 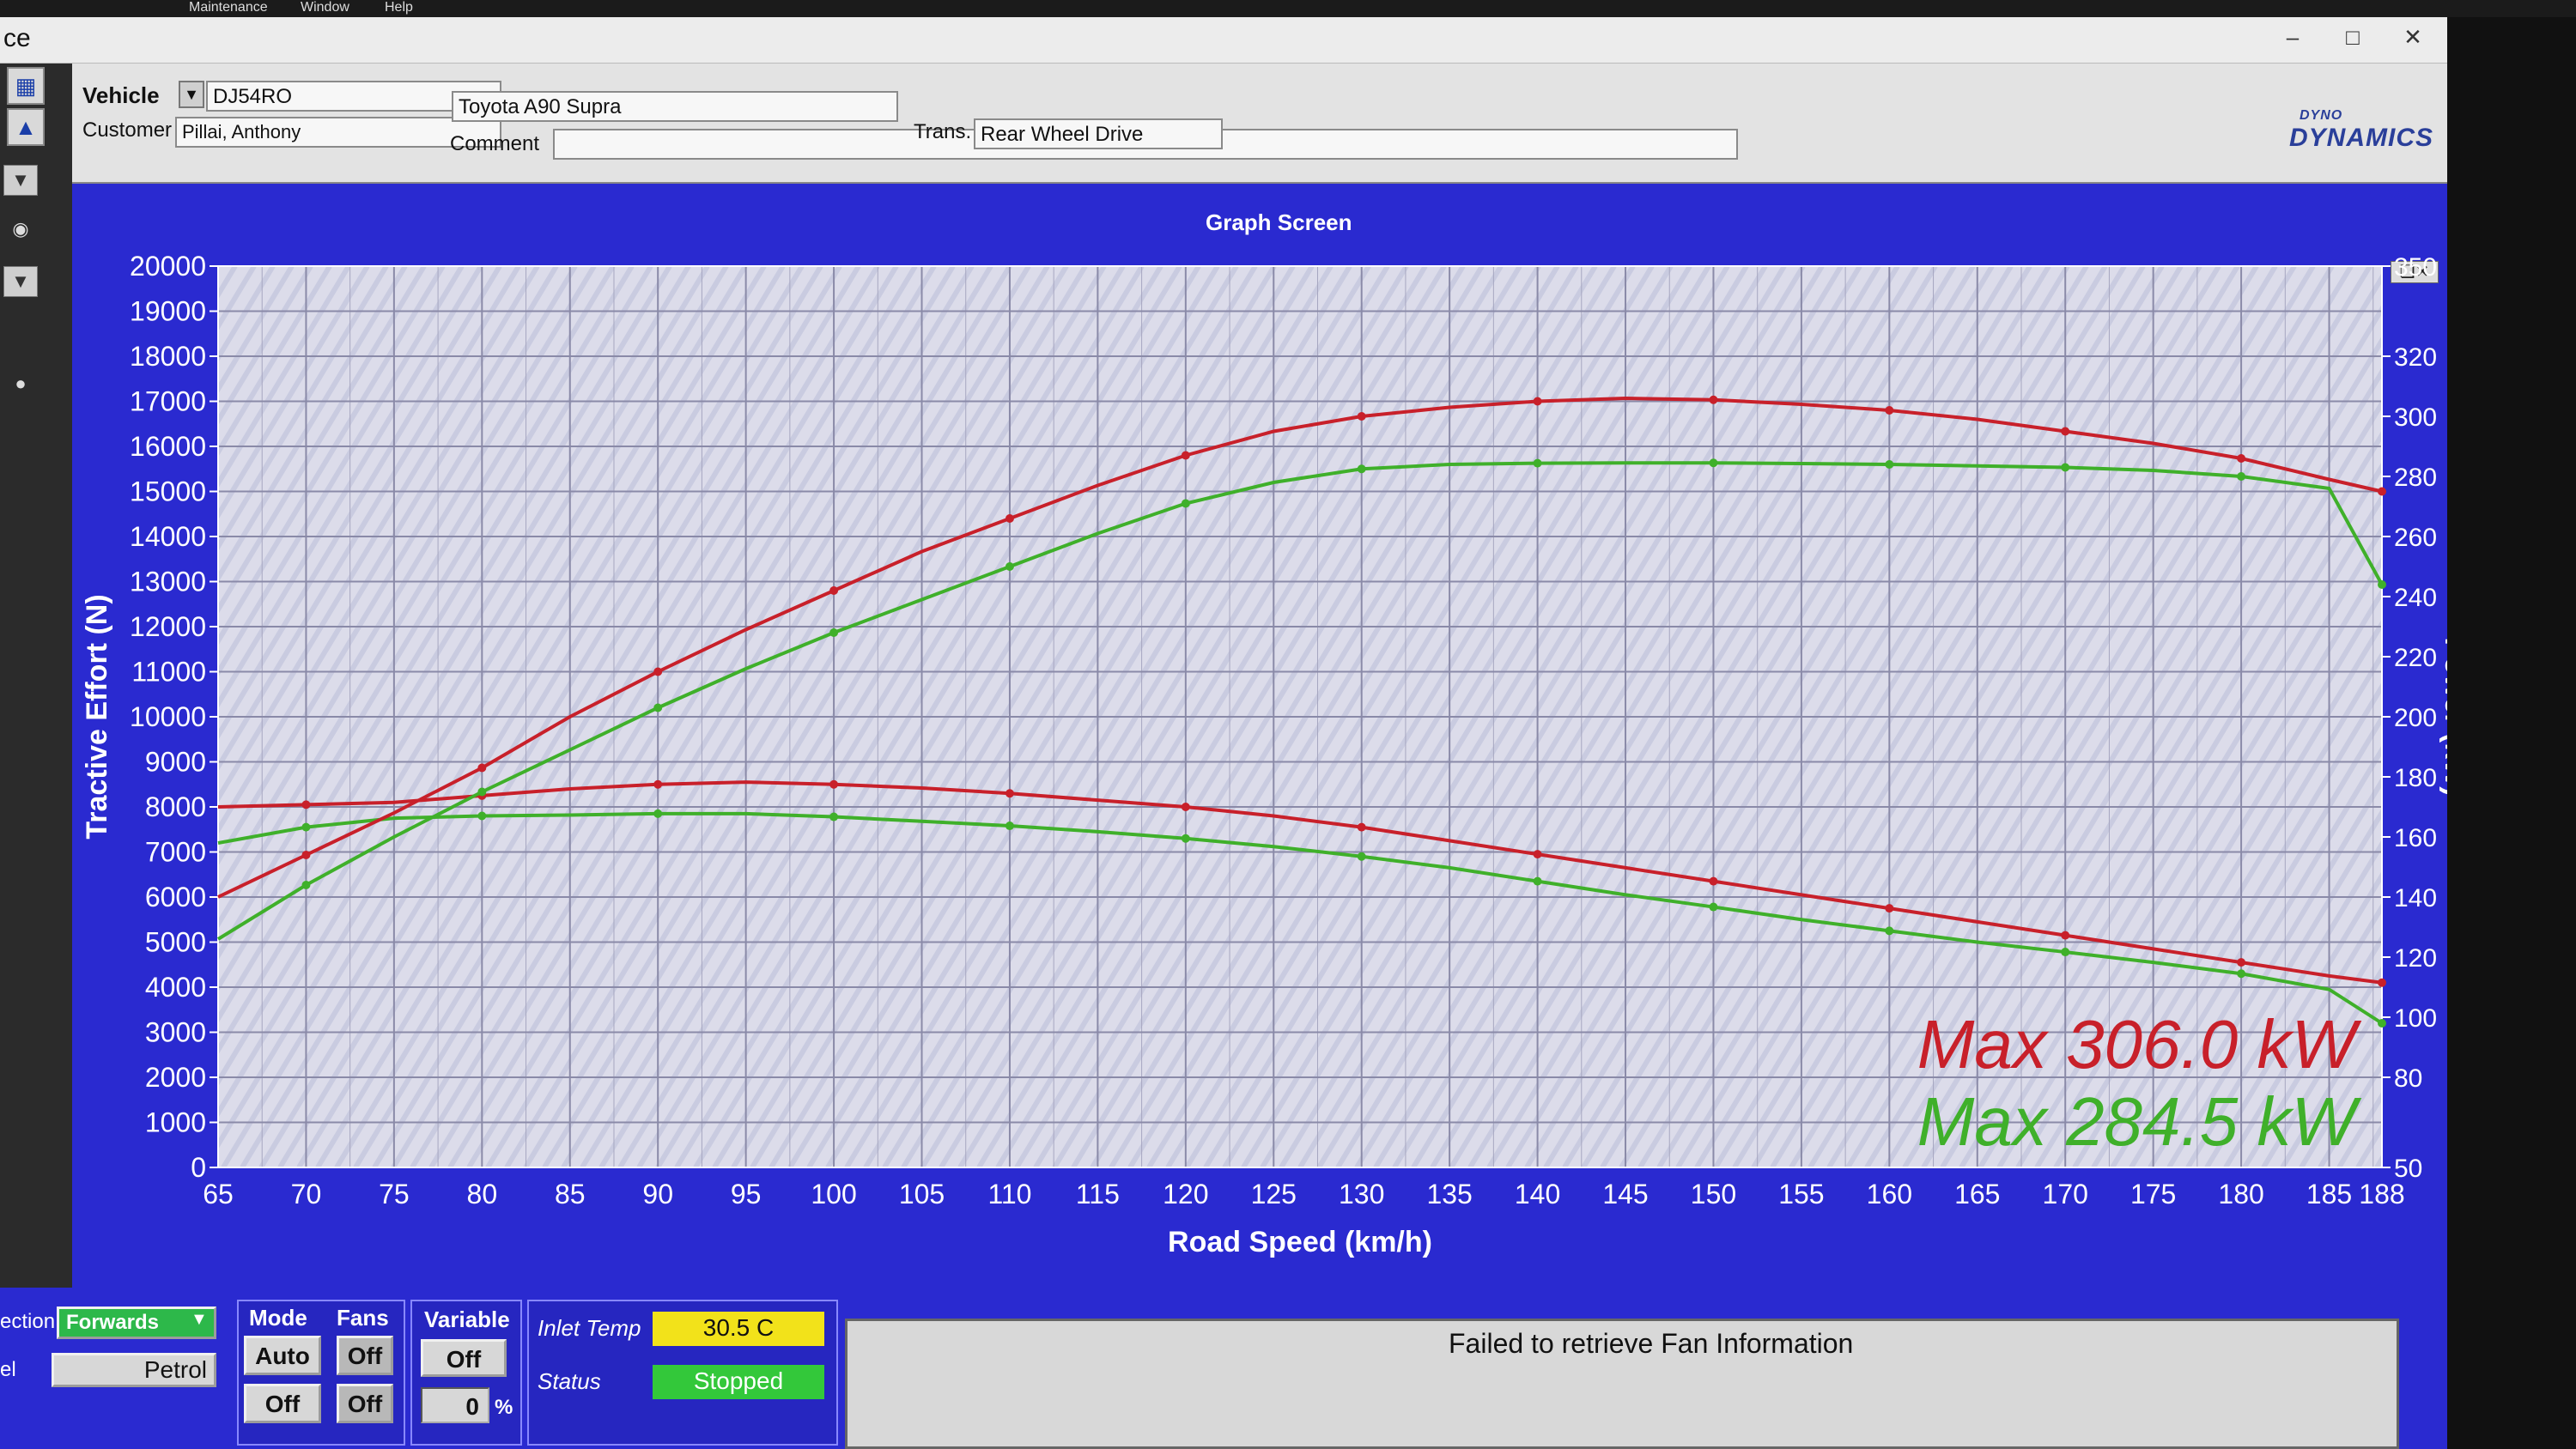 What do you see at coordinates (229, 7) in the screenshot?
I see `menu-maintenance: Maintenance` at bounding box center [229, 7].